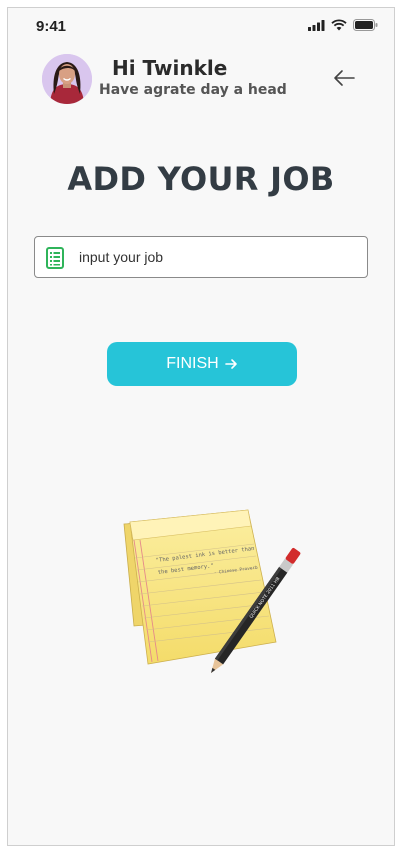  I want to click on status-bar: 9:41, so click(201, 26).